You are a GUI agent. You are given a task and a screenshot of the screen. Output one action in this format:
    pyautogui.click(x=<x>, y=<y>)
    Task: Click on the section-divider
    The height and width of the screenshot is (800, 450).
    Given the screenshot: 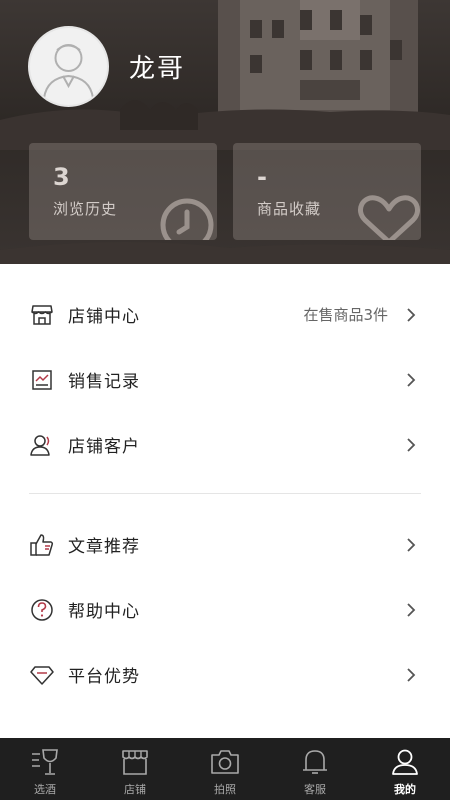 What is the action you would take?
    pyautogui.click(x=225, y=493)
    